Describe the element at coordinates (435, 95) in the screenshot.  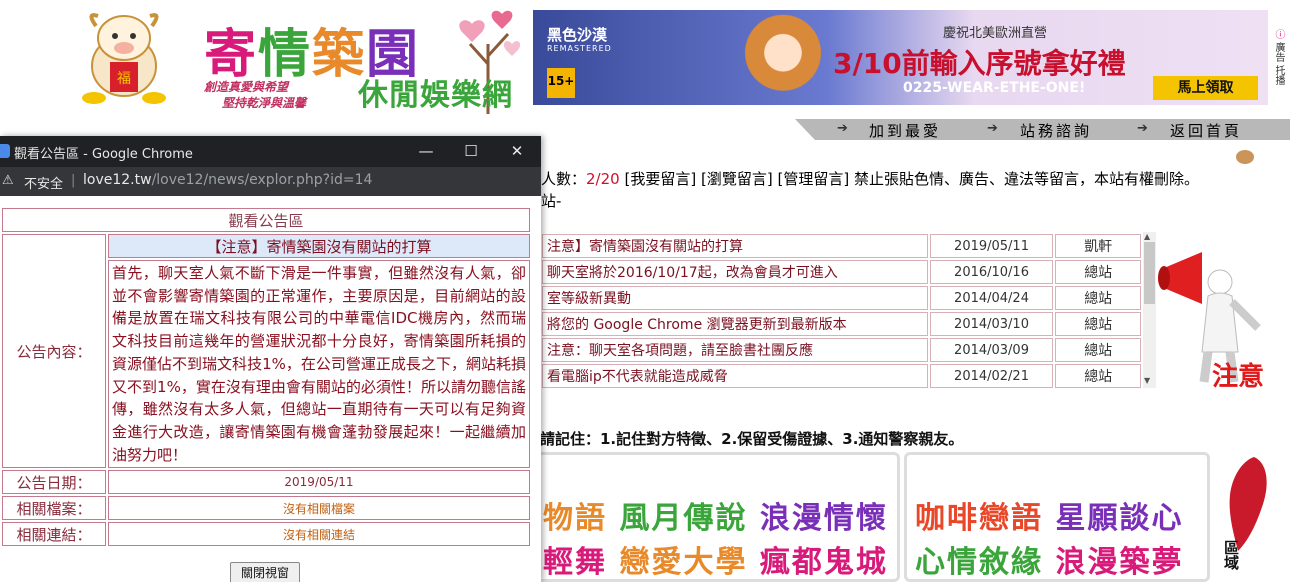
I see `logo-subtitle: 休閒娛樂網` at that location.